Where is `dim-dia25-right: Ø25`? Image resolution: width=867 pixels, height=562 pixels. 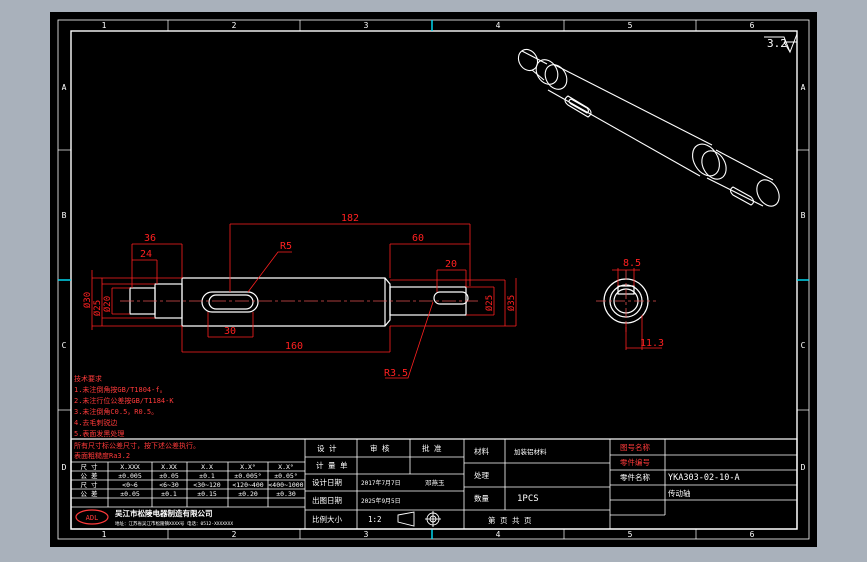 dim-dia25-right: Ø25 is located at coordinates (489, 303).